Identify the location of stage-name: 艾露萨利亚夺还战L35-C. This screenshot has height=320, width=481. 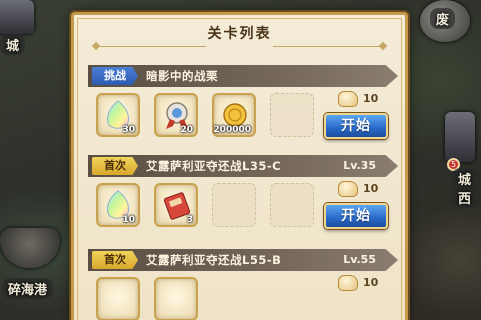
(214, 166).